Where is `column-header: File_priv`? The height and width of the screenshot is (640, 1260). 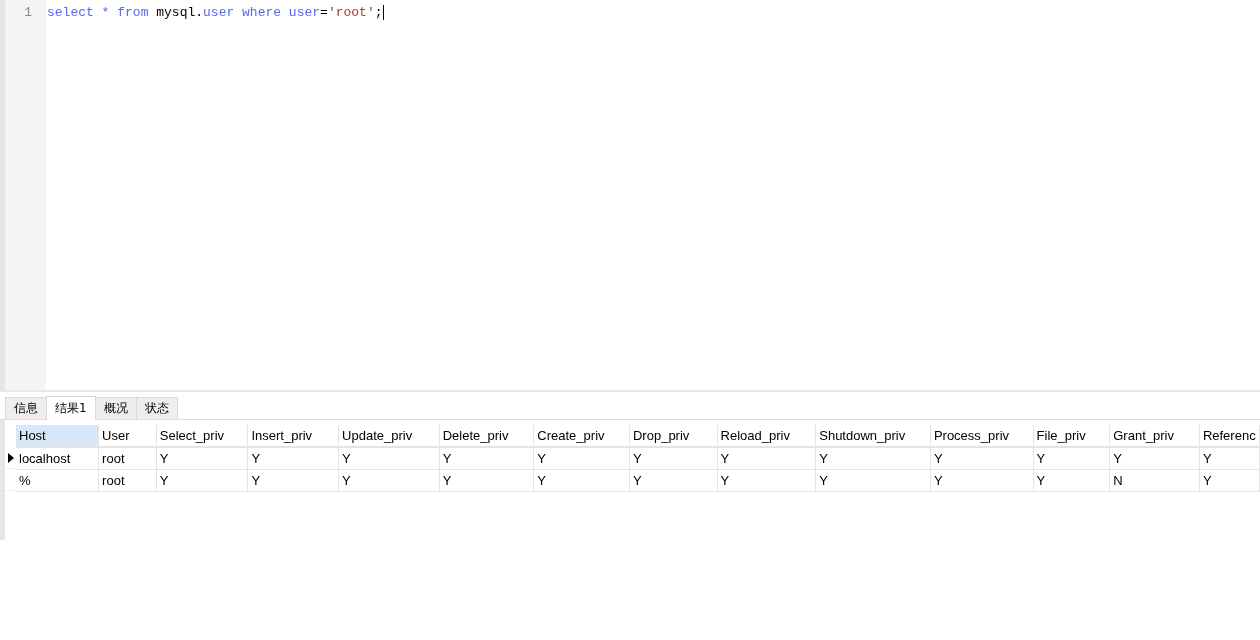 column-header: File_priv is located at coordinates (1071, 436).